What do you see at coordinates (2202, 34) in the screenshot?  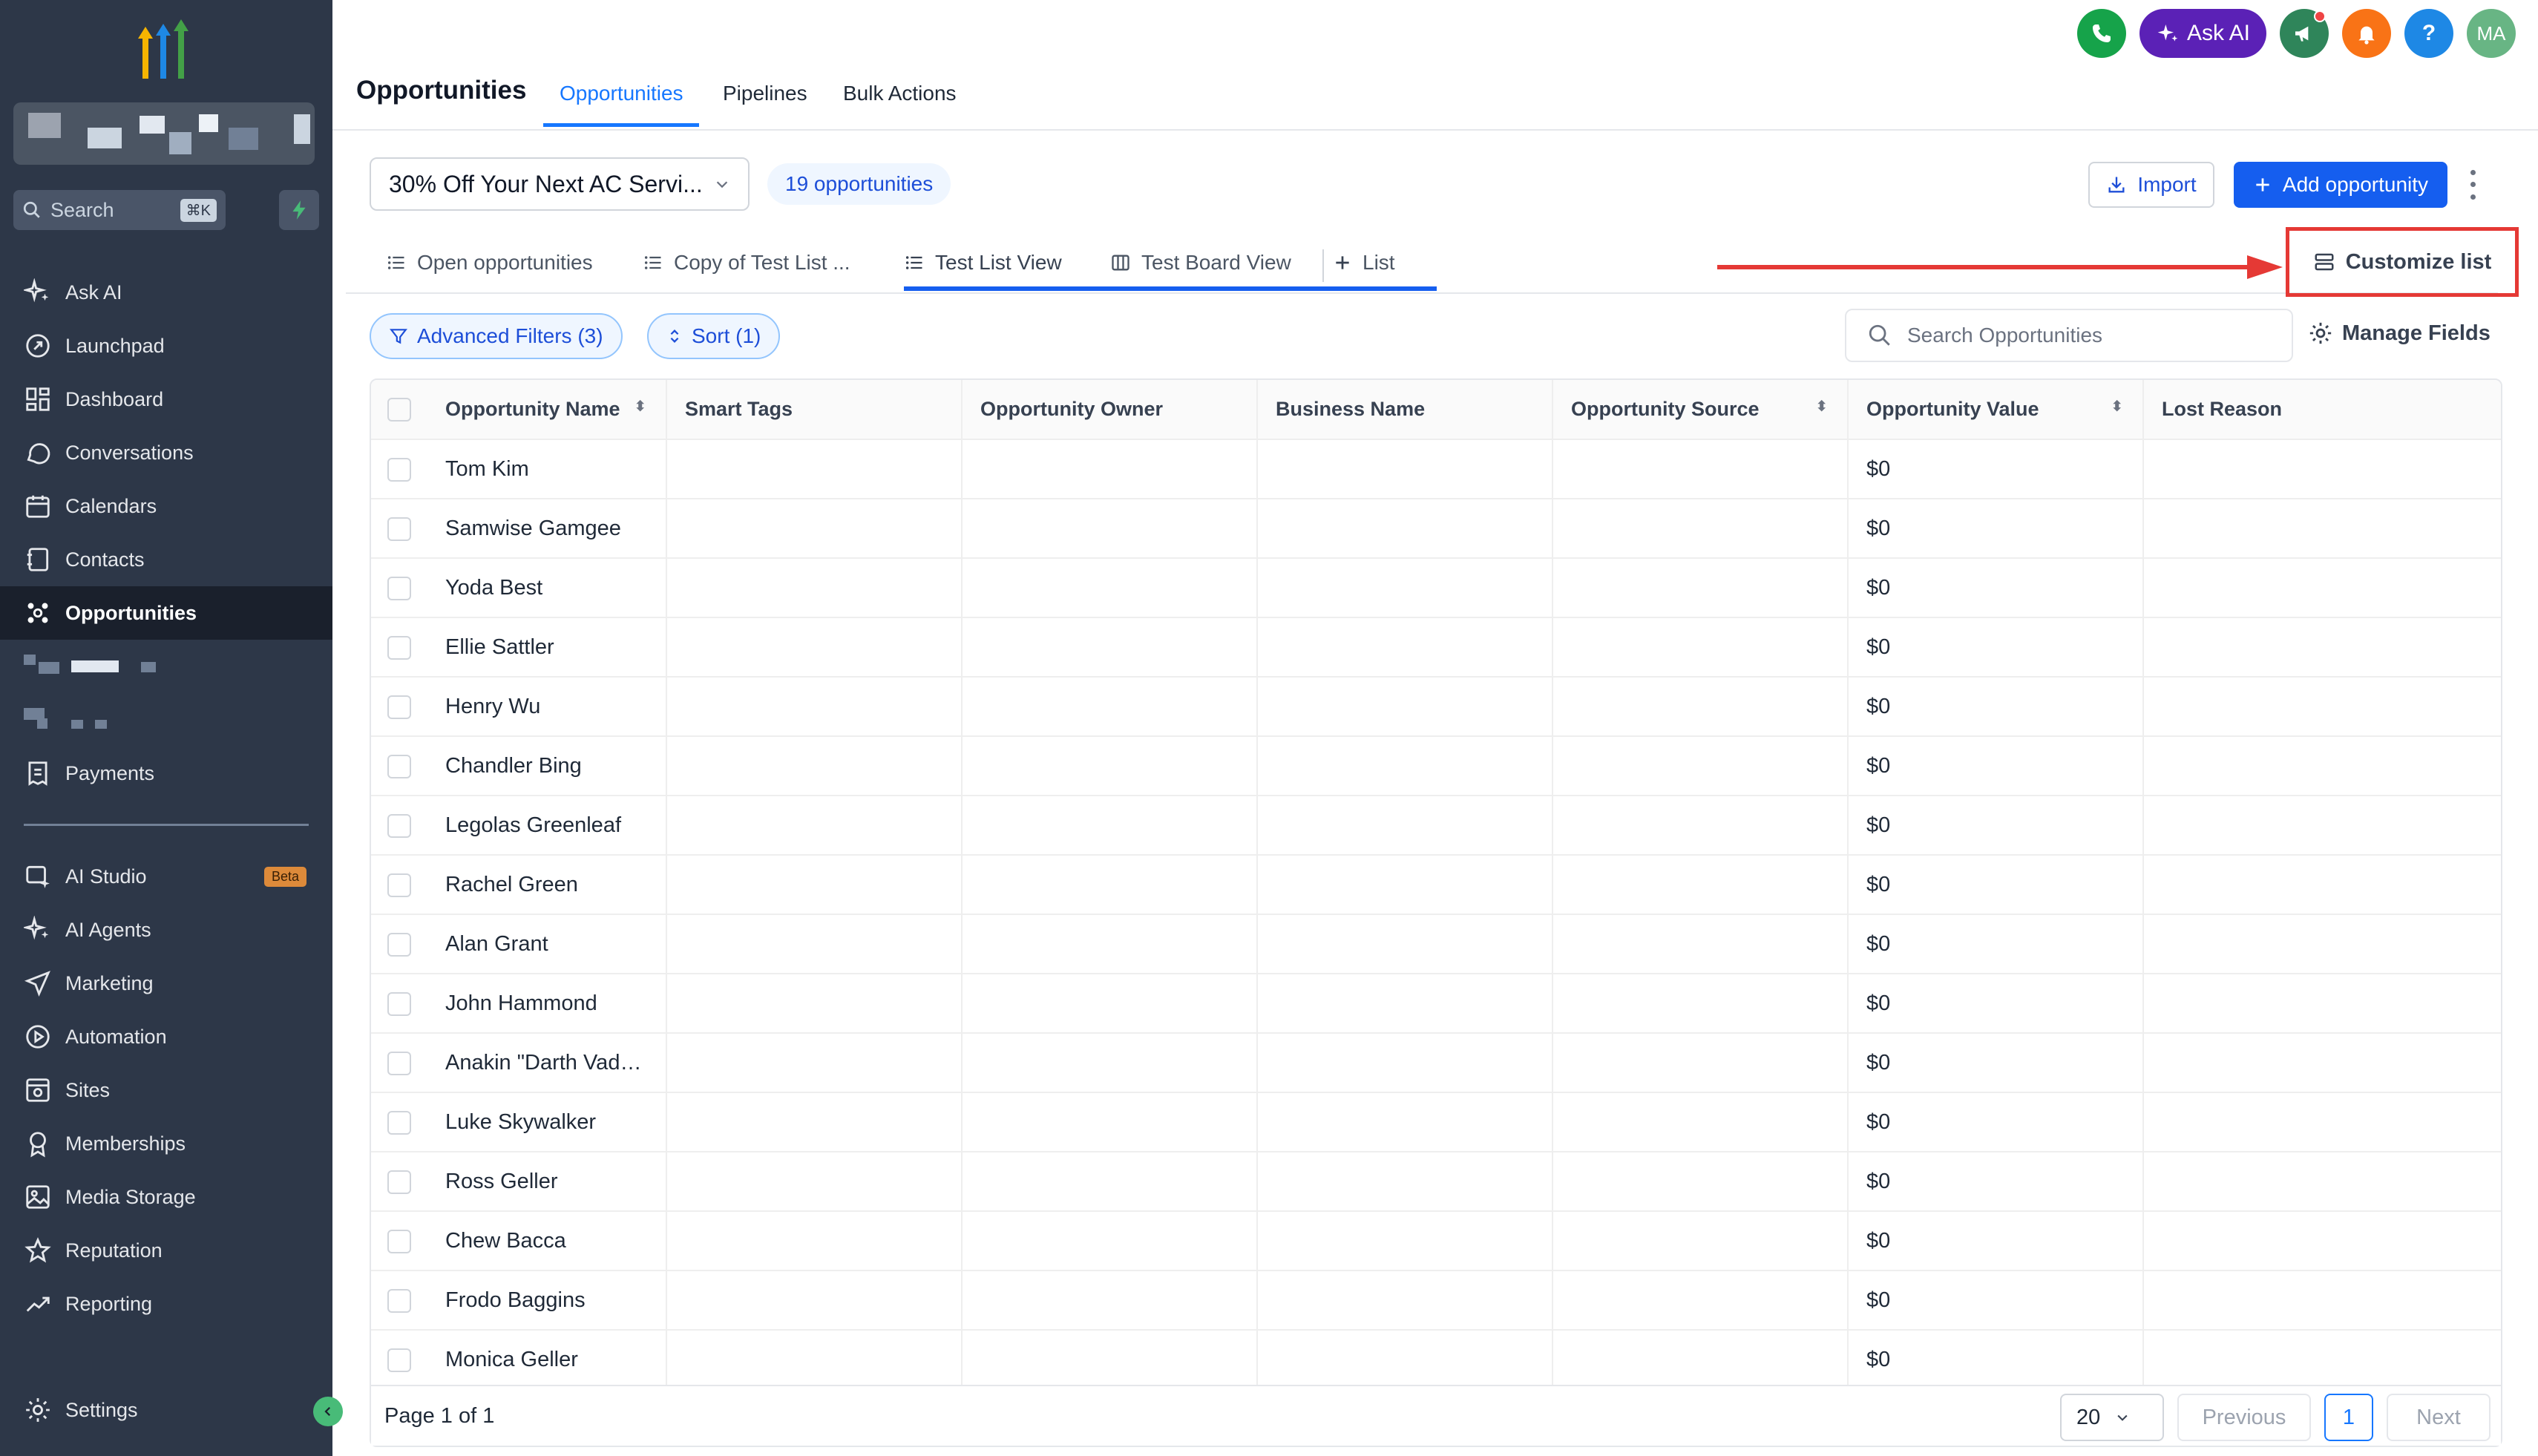 I see `ask-ai-button: Ask AI` at bounding box center [2202, 34].